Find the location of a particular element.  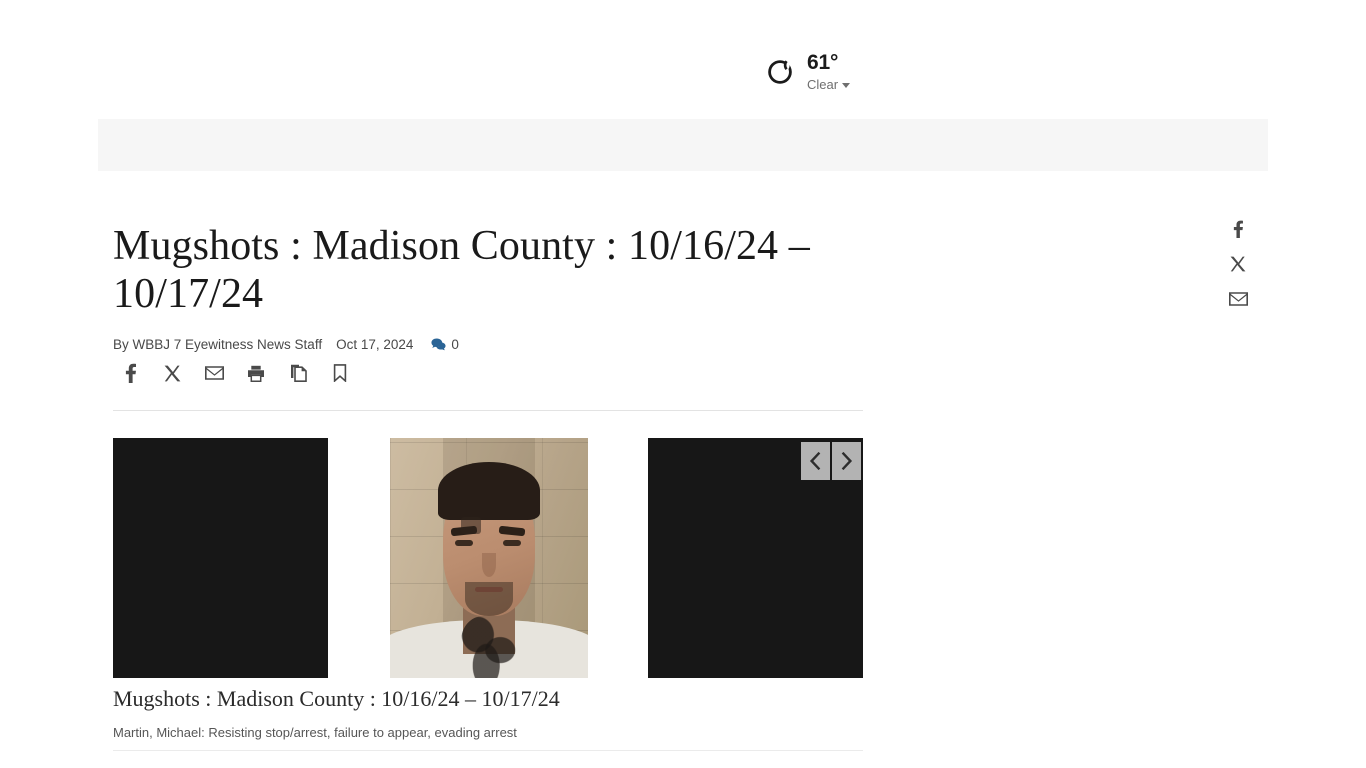

chevron-down-icon is located at coordinates (846, 85).